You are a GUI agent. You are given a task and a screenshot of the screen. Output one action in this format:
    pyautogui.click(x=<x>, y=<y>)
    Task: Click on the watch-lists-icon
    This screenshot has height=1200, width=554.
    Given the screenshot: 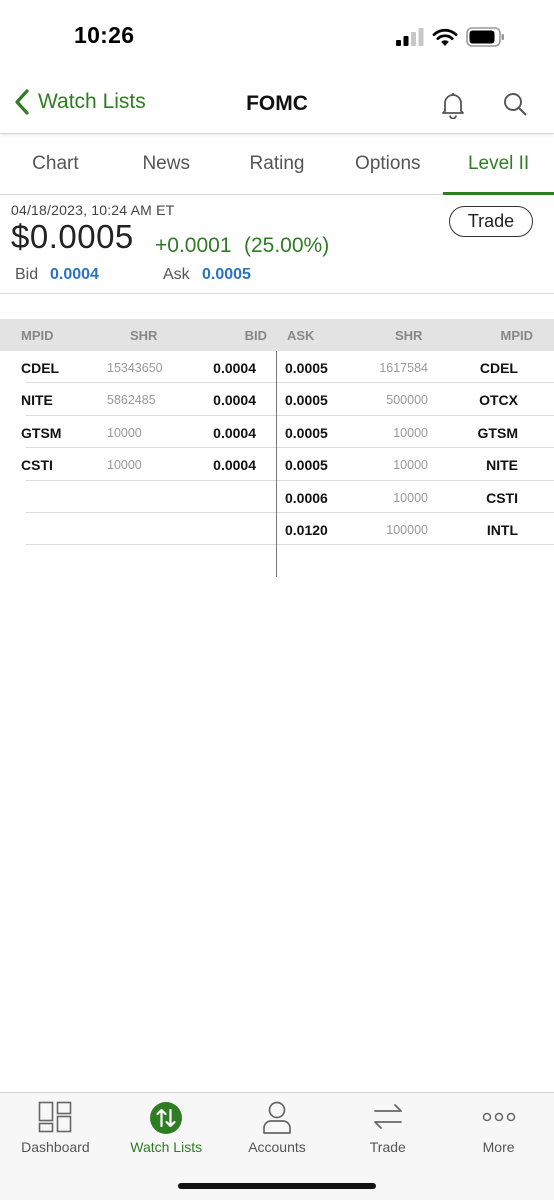 What is the action you would take?
    pyautogui.click(x=166, y=1118)
    